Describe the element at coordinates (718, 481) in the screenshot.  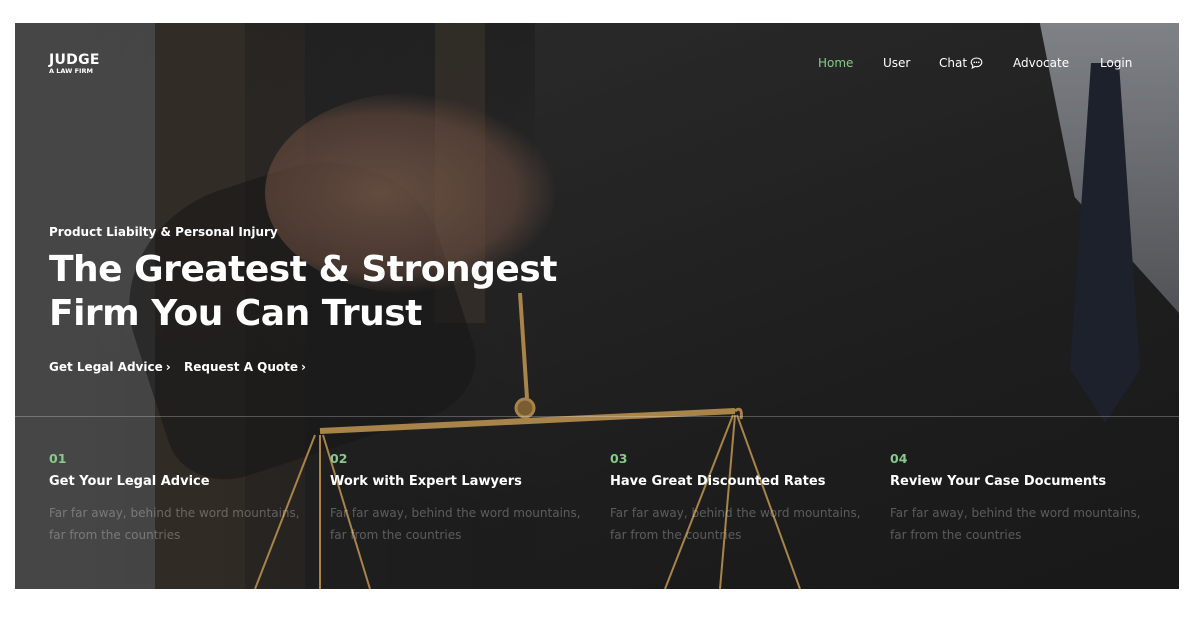
I see `feature-title: Have Great Discounted Rates` at that location.